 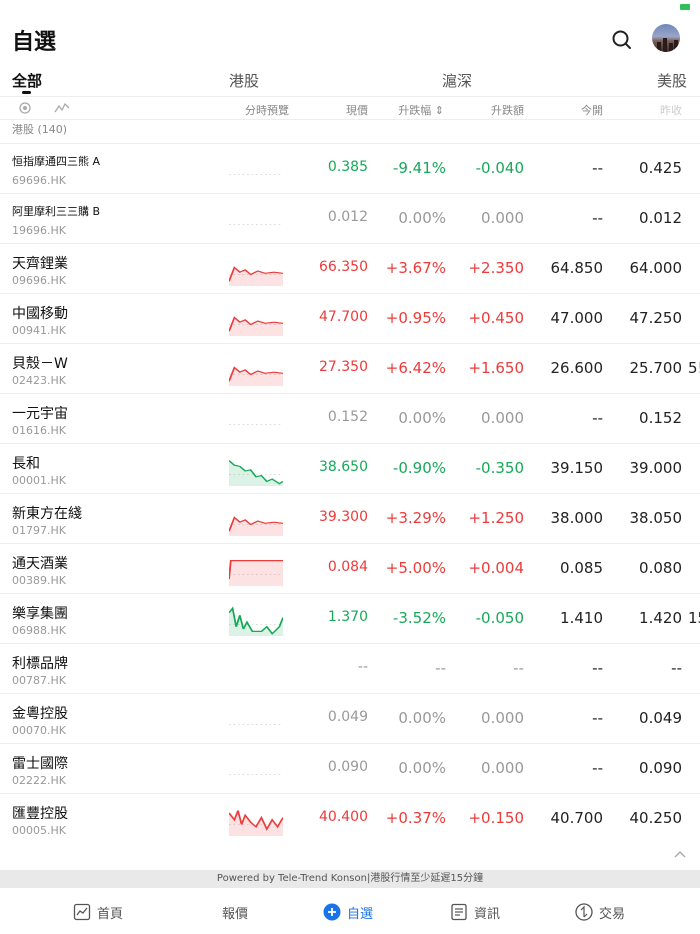 What do you see at coordinates (489, 110) in the screenshot?
I see `col-change: 升跌額` at bounding box center [489, 110].